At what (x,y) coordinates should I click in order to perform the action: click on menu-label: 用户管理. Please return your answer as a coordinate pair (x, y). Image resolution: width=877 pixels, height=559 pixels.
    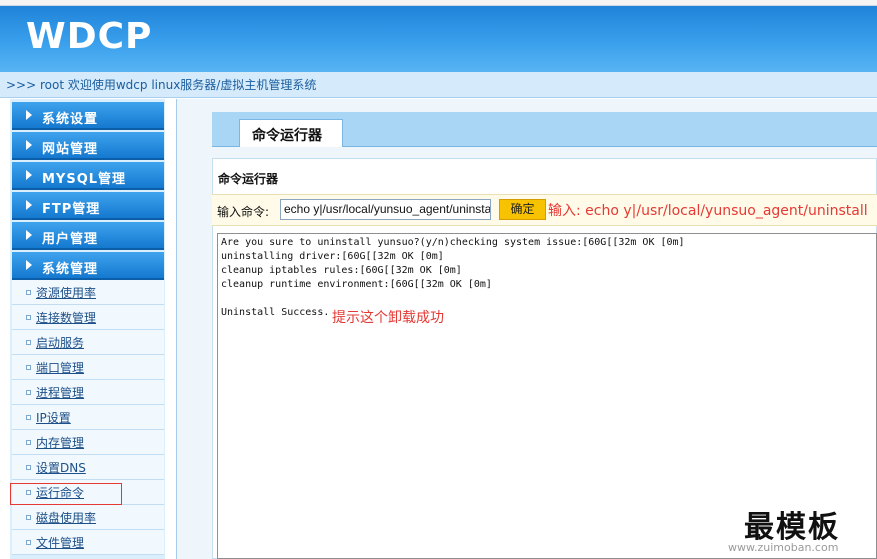
    Looking at the image, I should click on (70, 239).